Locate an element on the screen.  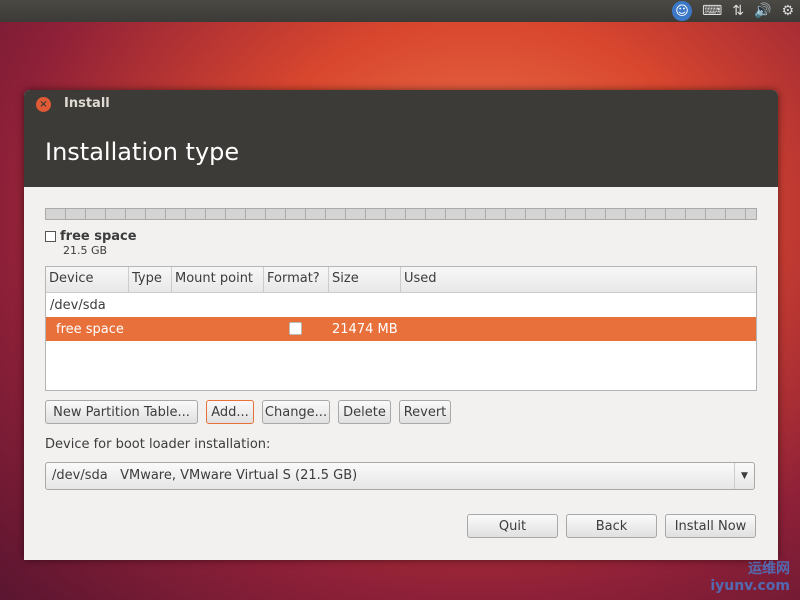
volume-icon: 🔊 is located at coordinates (762, 11).